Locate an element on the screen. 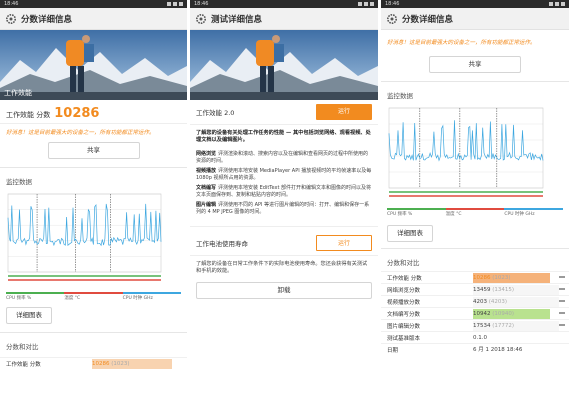  compare-row: 网络浏览分数 13459 (13415) is located at coordinates (475, 289).